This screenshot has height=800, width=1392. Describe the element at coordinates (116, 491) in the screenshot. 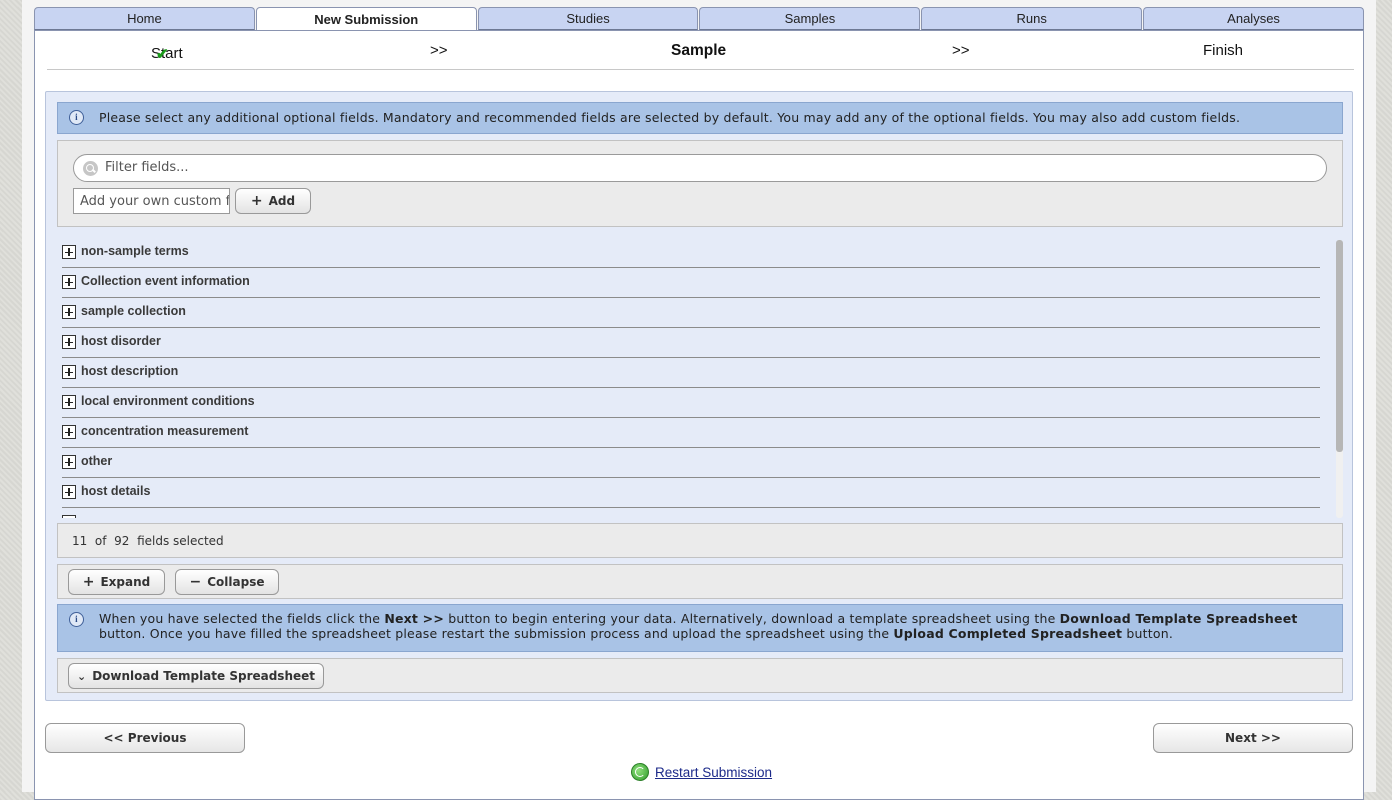

I see `group-label: host details` at that location.